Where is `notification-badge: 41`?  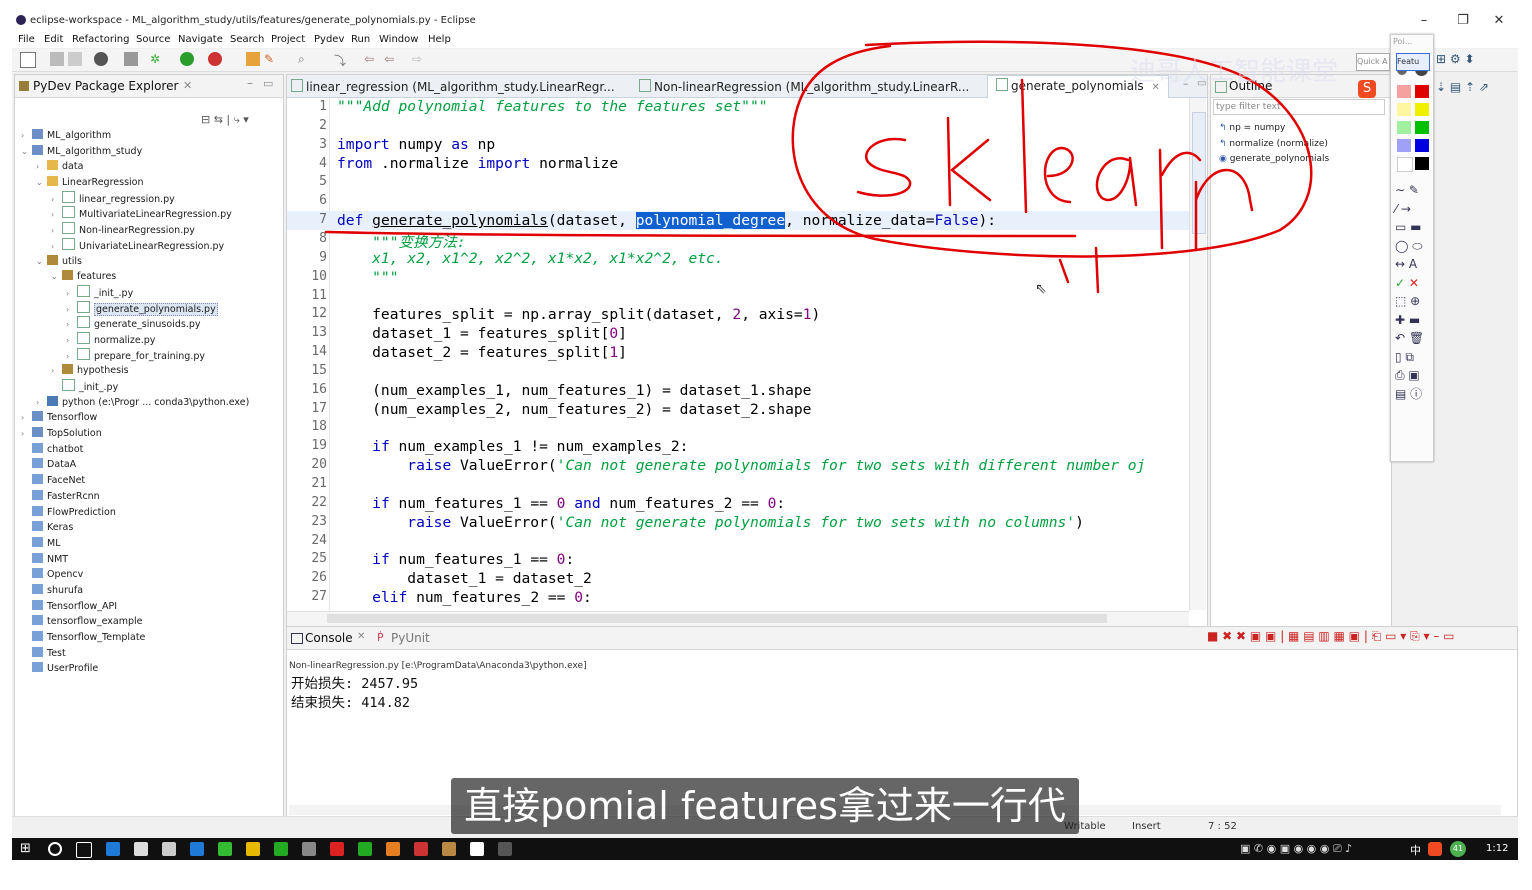 notification-badge: 41 is located at coordinates (1458, 849).